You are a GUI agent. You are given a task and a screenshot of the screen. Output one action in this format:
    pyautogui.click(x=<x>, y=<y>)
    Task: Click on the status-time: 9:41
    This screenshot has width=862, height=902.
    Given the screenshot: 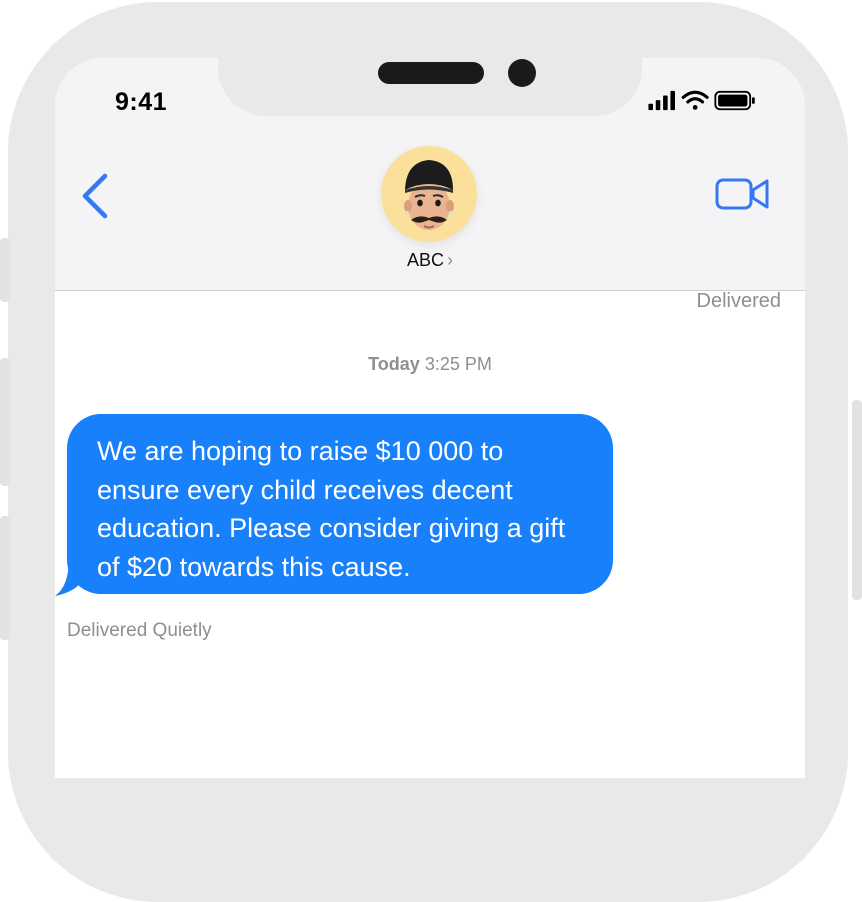 What is the action you would take?
    pyautogui.click(x=141, y=102)
    